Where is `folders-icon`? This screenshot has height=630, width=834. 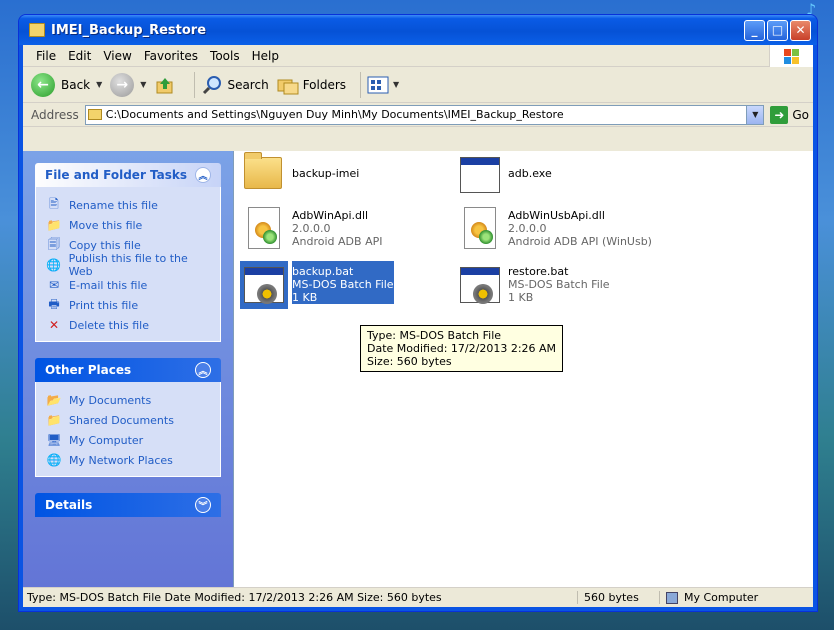 folders-icon is located at coordinates (288, 85).